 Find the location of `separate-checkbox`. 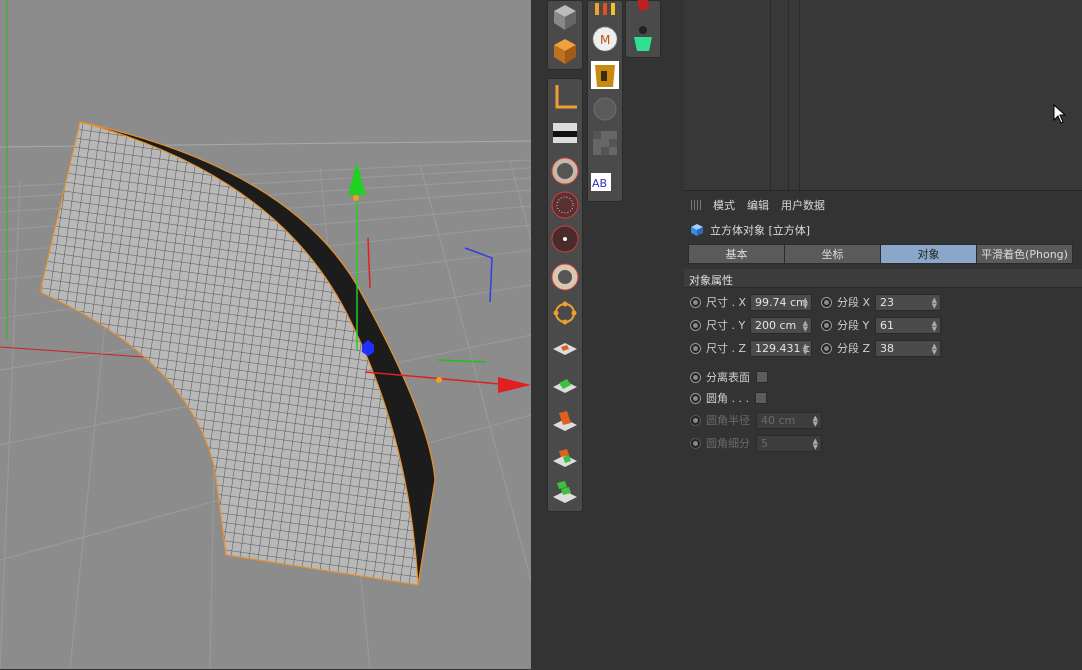

separate-checkbox is located at coordinates (762, 377).